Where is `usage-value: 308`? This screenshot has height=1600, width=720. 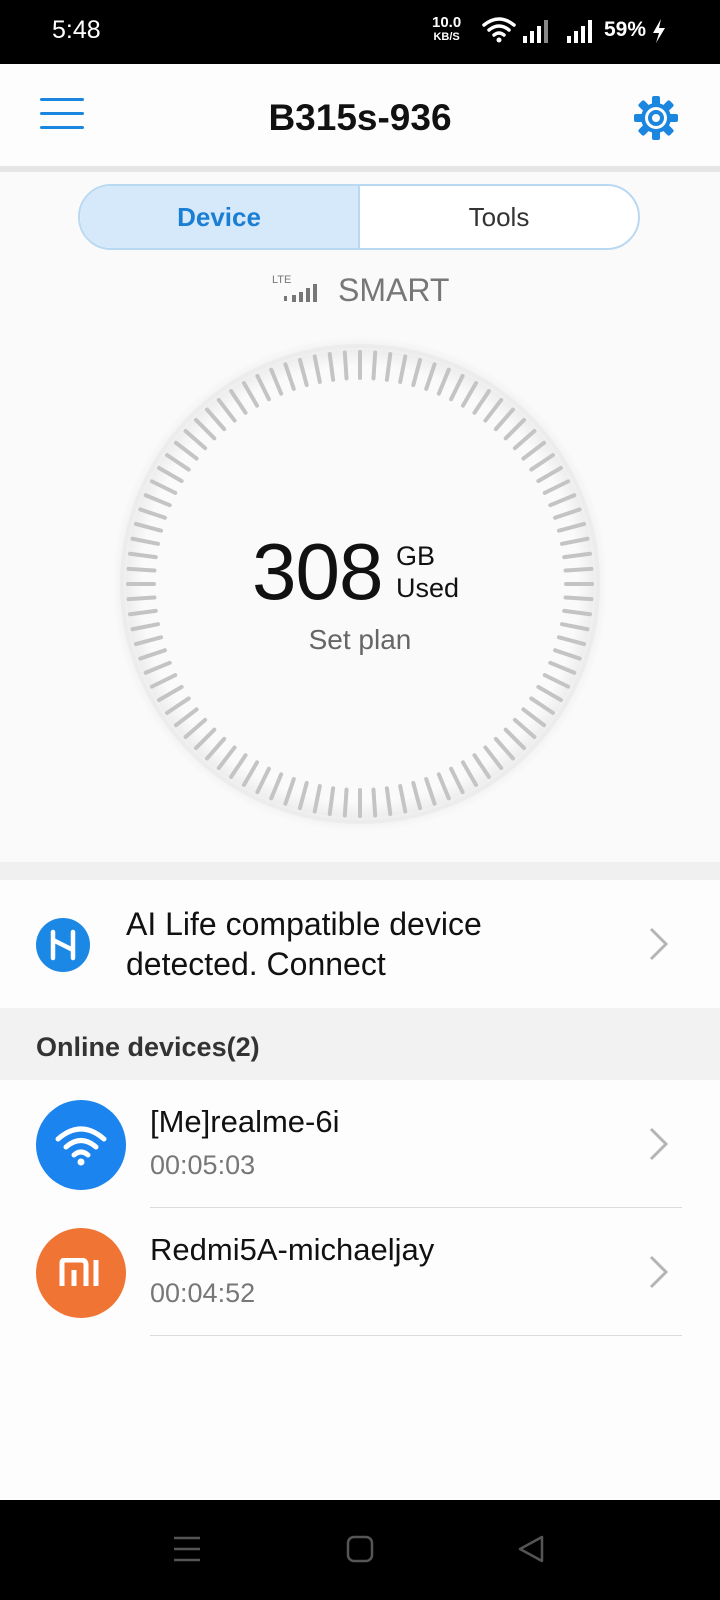
usage-value: 308 is located at coordinates (317, 571).